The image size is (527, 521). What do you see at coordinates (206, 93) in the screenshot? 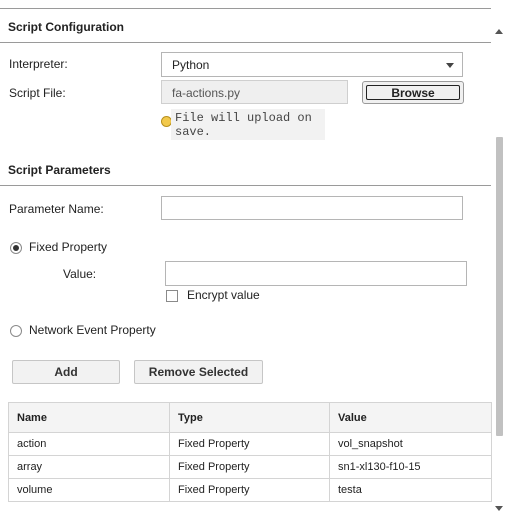
I see `script-file-value: fa-actions.py` at bounding box center [206, 93].